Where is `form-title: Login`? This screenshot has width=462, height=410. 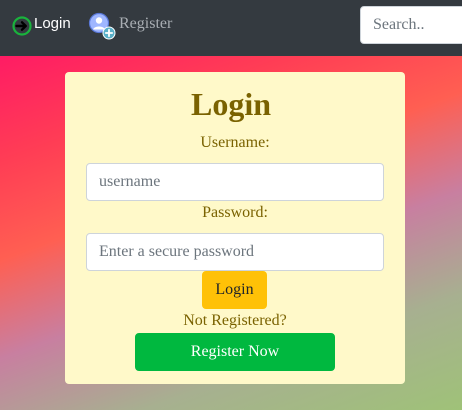
form-title: Login is located at coordinates (231, 104).